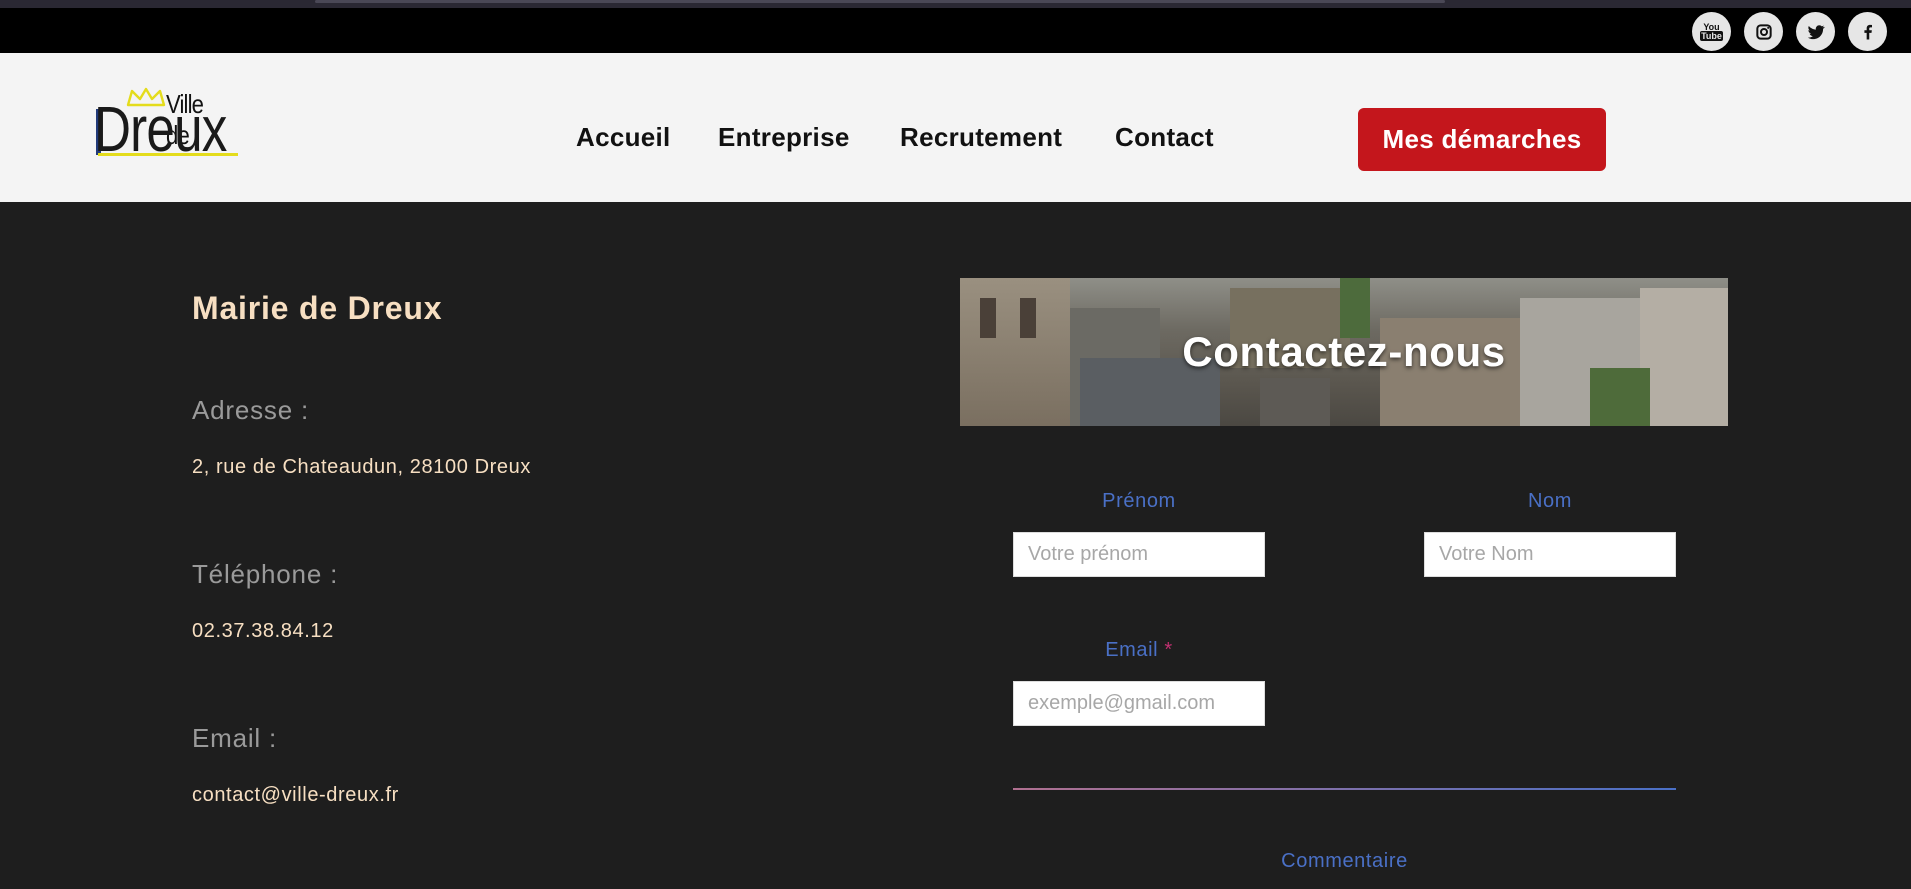 Image resolution: width=1911 pixels, height=889 pixels. I want to click on contact-banner: Contactez-nous, so click(1344, 352).